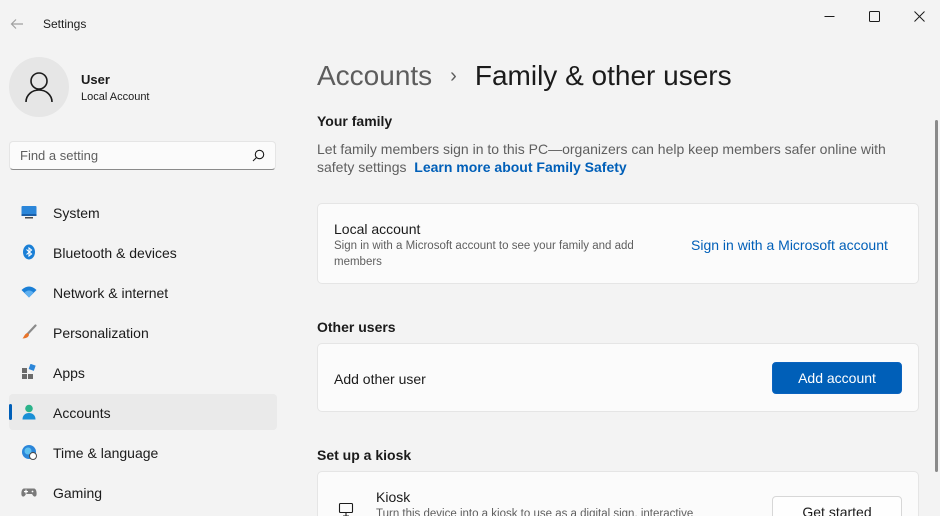 This screenshot has width=940, height=516. I want to click on sidebar-item-time-language: Time & language, so click(143, 452).